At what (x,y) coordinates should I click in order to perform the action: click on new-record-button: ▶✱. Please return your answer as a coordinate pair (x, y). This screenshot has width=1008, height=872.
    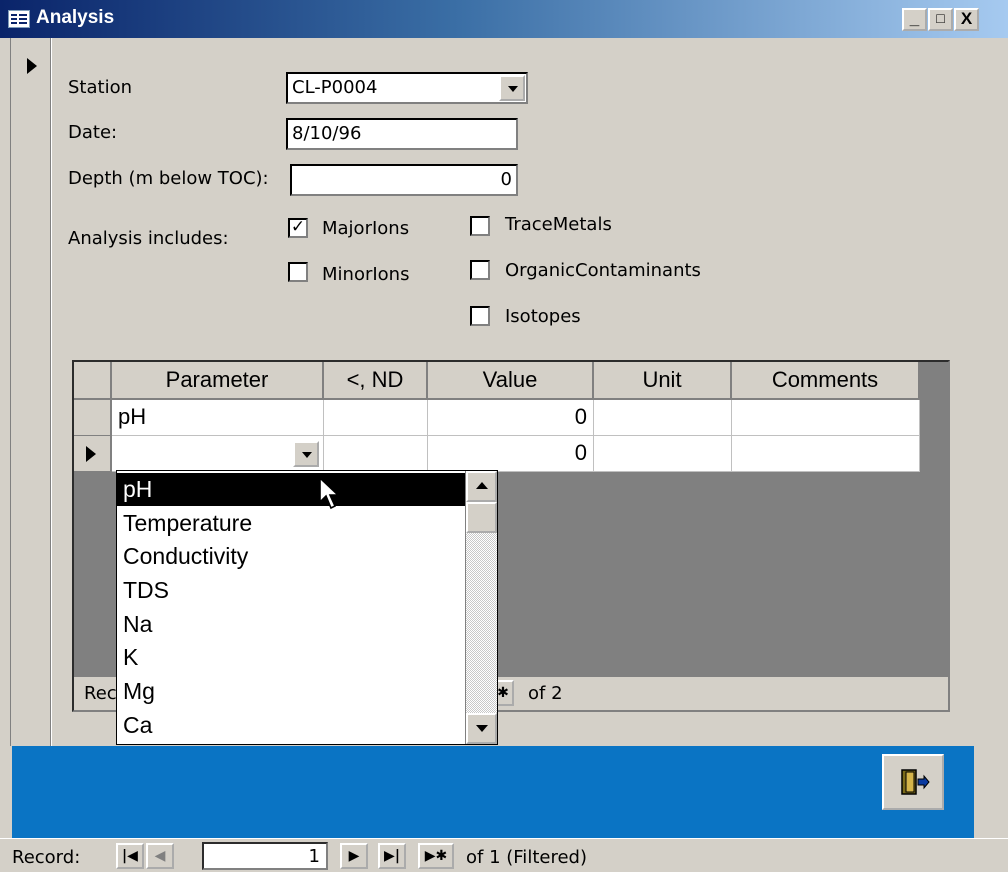
    Looking at the image, I should click on (436, 856).